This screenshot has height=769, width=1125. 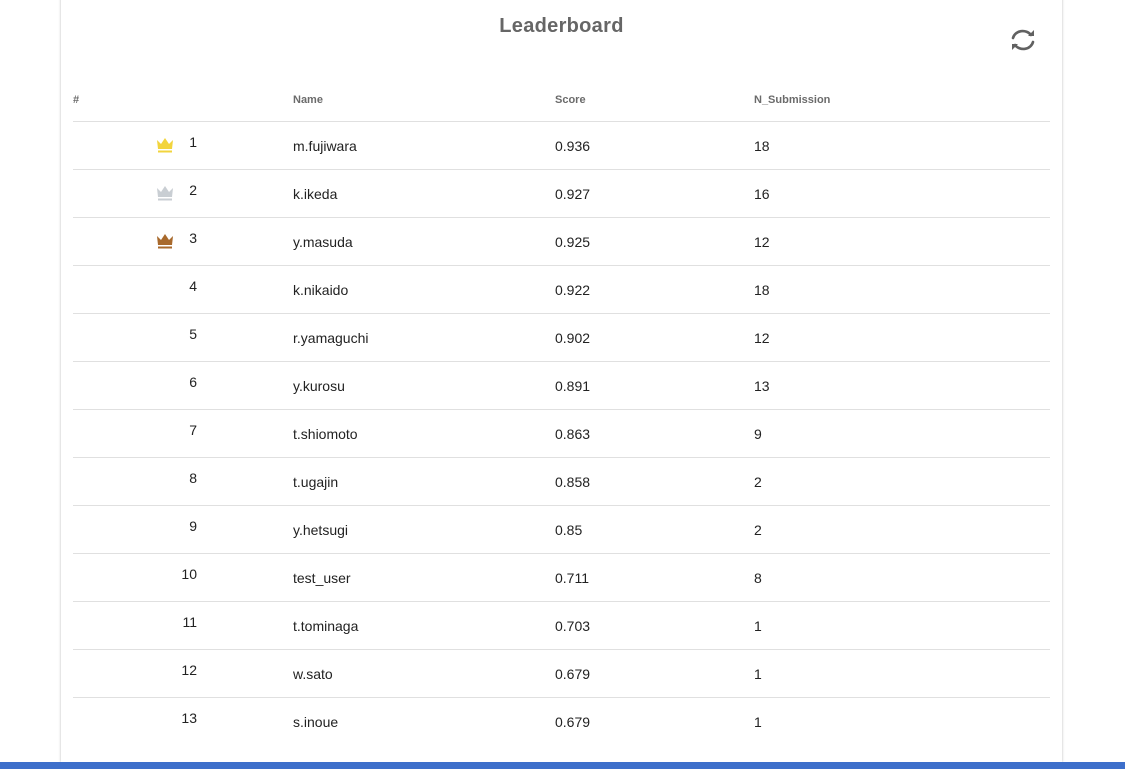 I want to click on rank-cell: 8, so click(x=183, y=481).